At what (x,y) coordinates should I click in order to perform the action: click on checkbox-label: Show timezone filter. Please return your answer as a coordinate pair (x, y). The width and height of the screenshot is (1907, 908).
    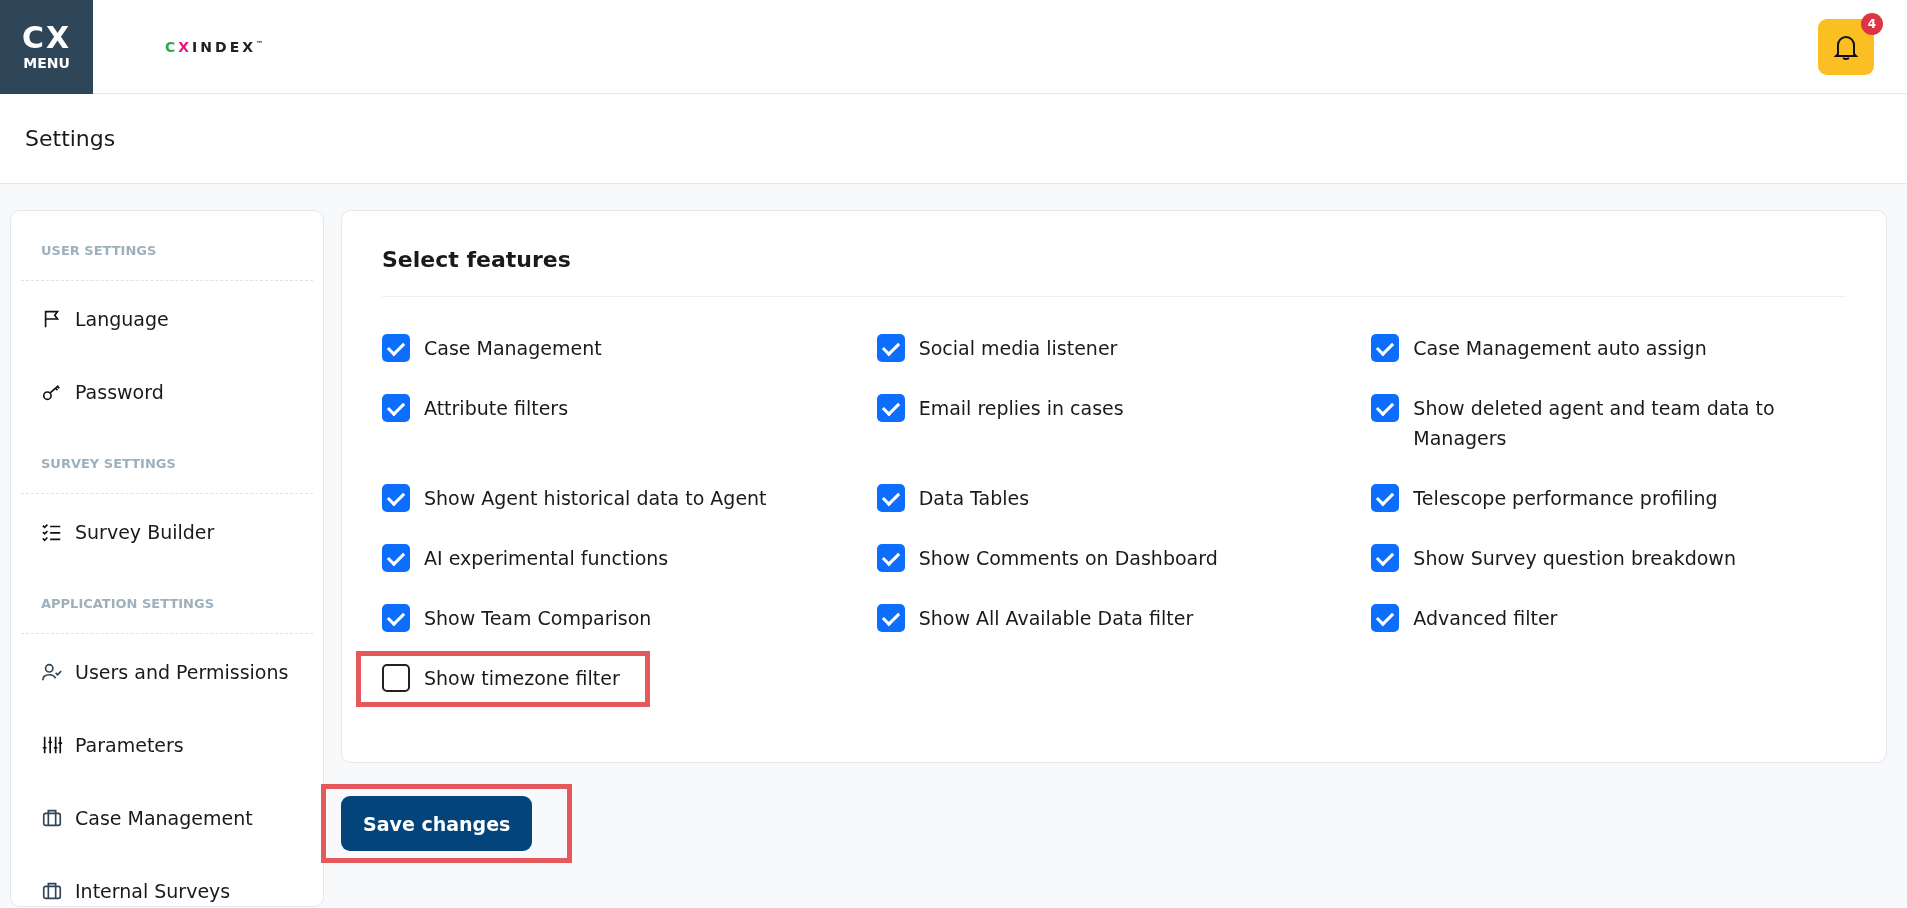
    Looking at the image, I should click on (522, 678).